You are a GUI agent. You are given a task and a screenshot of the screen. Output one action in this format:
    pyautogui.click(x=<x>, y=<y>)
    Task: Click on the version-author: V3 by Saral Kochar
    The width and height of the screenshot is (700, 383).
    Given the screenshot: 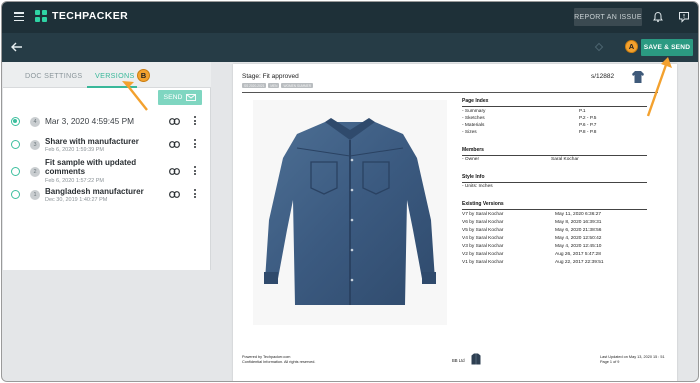 What is the action you would take?
    pyautogui.click(x=483, y=246)
    